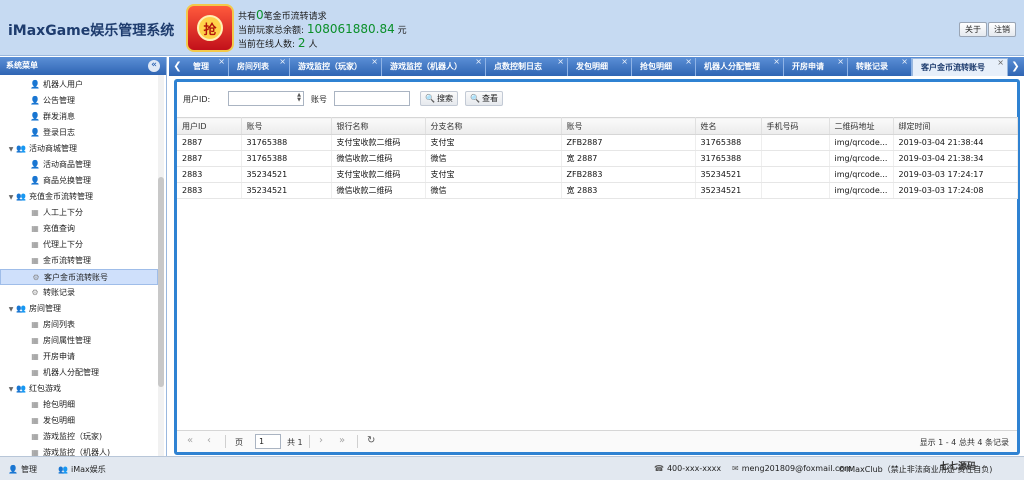  Describe the element at coordinates (600, 67) in the screenshot. I see `tab-send-details: 发包明细 ×` at that location.